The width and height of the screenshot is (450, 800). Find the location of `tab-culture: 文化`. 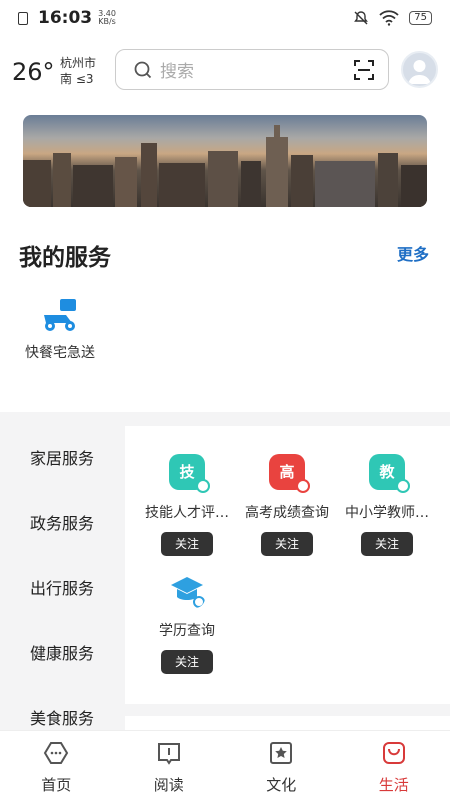

tab-culture: 文化 is located at coordinates (281, 765).